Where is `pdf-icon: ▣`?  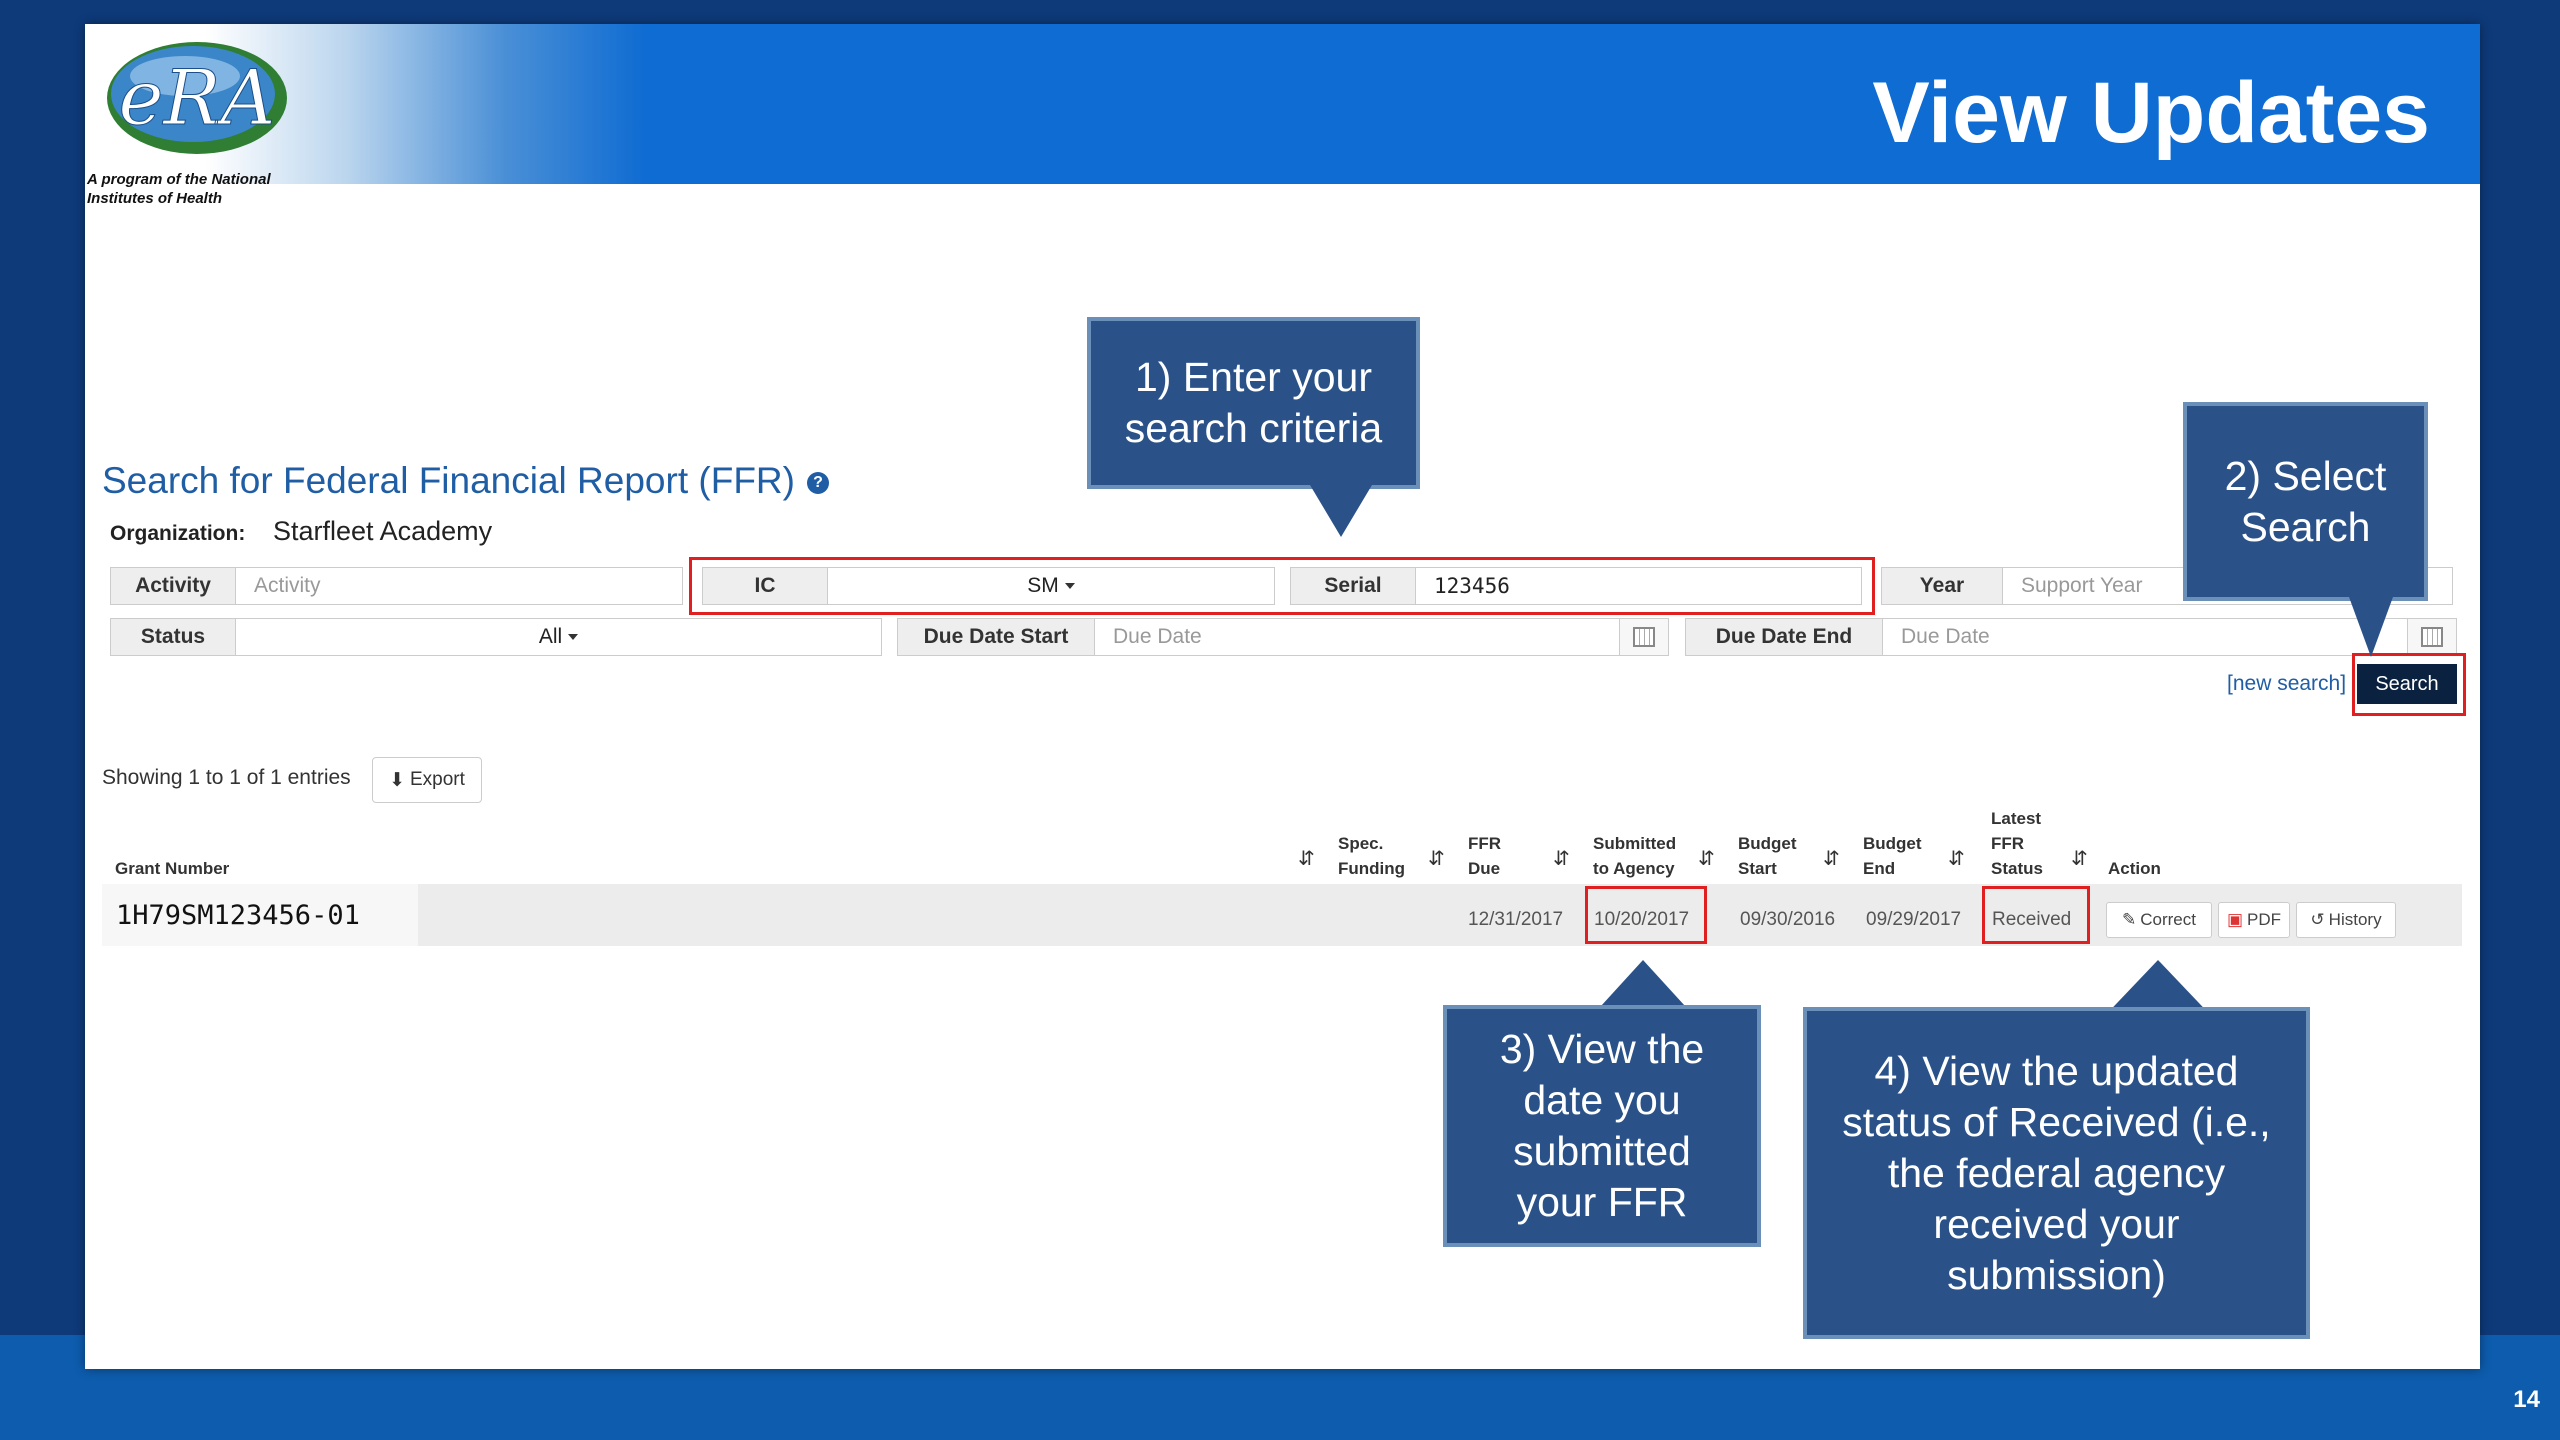 pdf-icon: ▣ is located at coordinates (2235, 919).